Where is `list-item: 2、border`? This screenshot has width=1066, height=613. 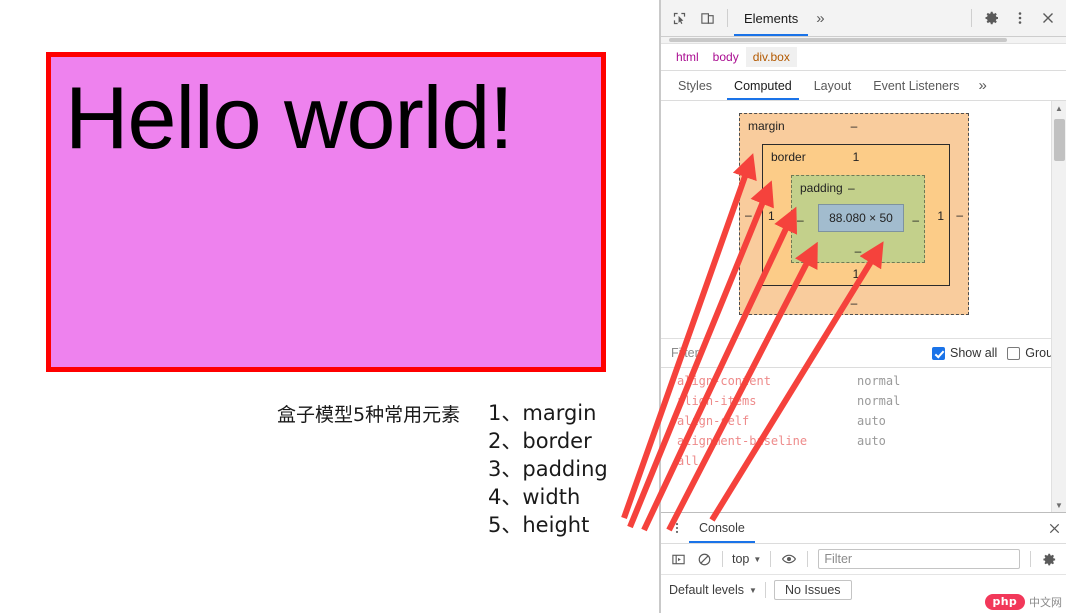
list-item: 2、border is located at coordinates (548, 441).